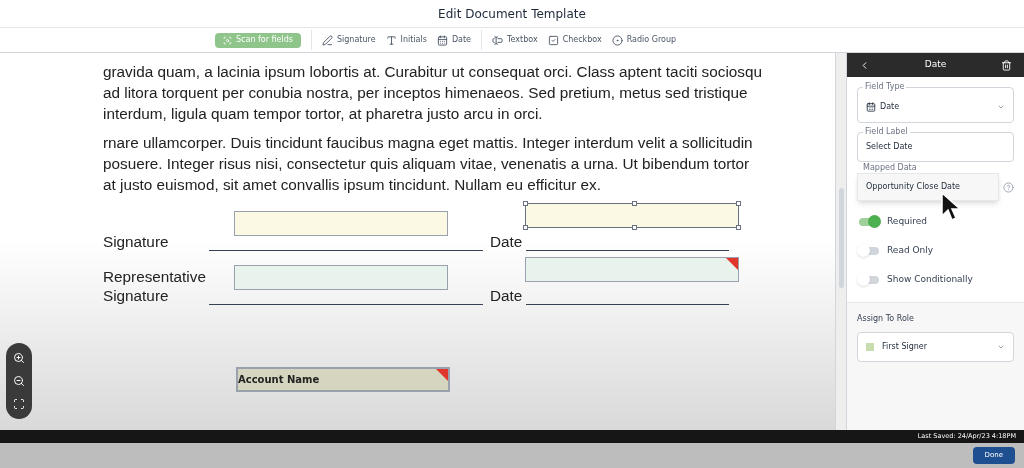  I want to click on role-color-swatch, so click(870, 347).